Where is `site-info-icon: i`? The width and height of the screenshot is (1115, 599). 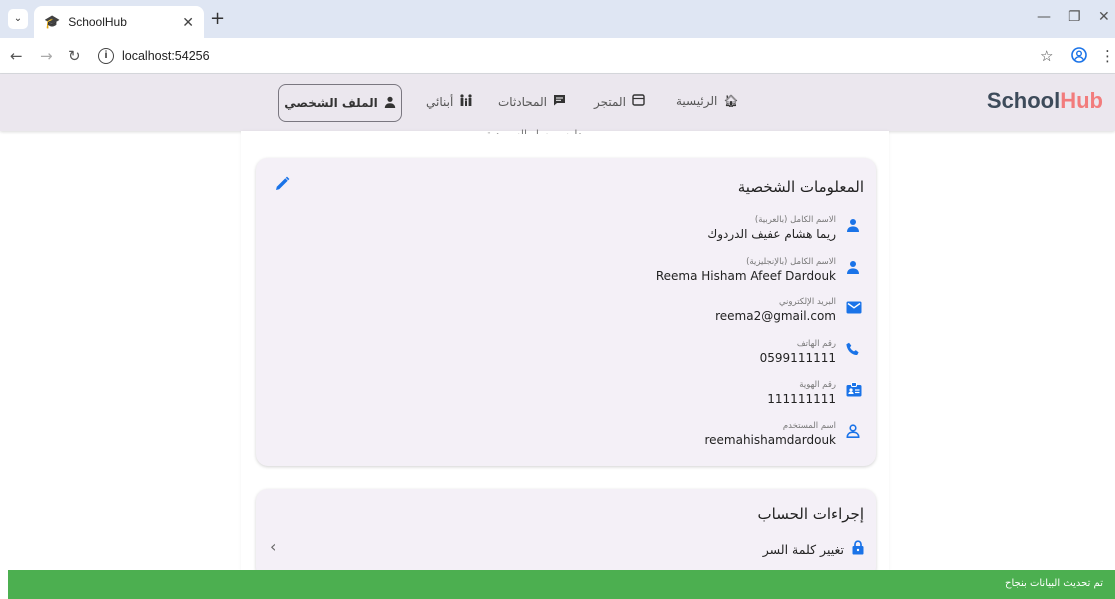
site-info-icon: i is located at coordinates (106, 56).